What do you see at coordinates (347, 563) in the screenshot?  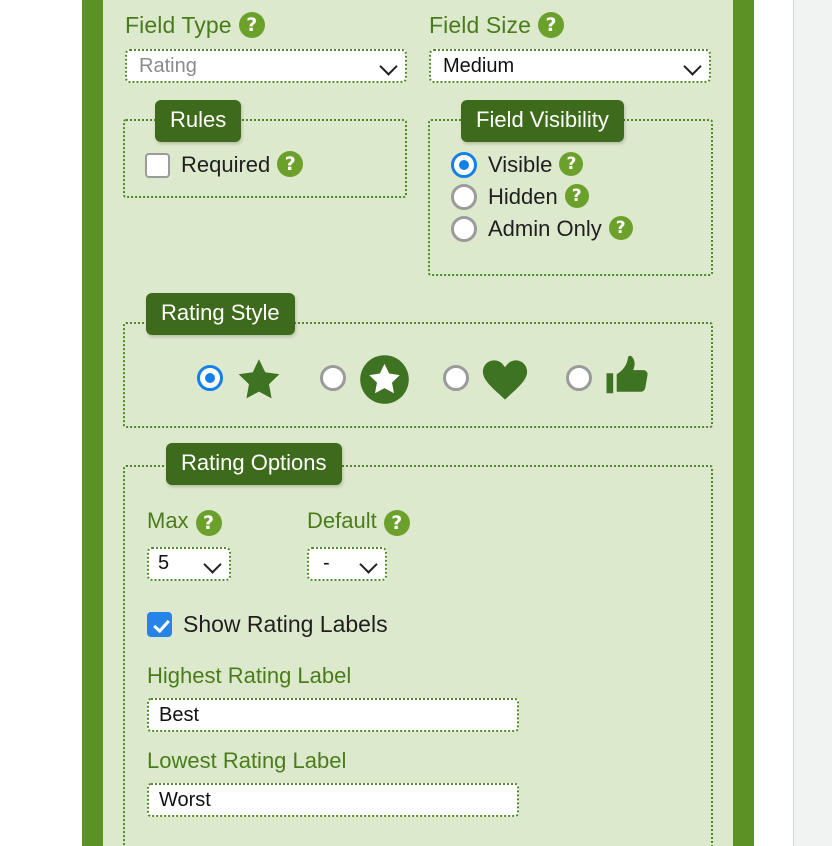 I see `default-select: -` at bounding box center [347, 563].